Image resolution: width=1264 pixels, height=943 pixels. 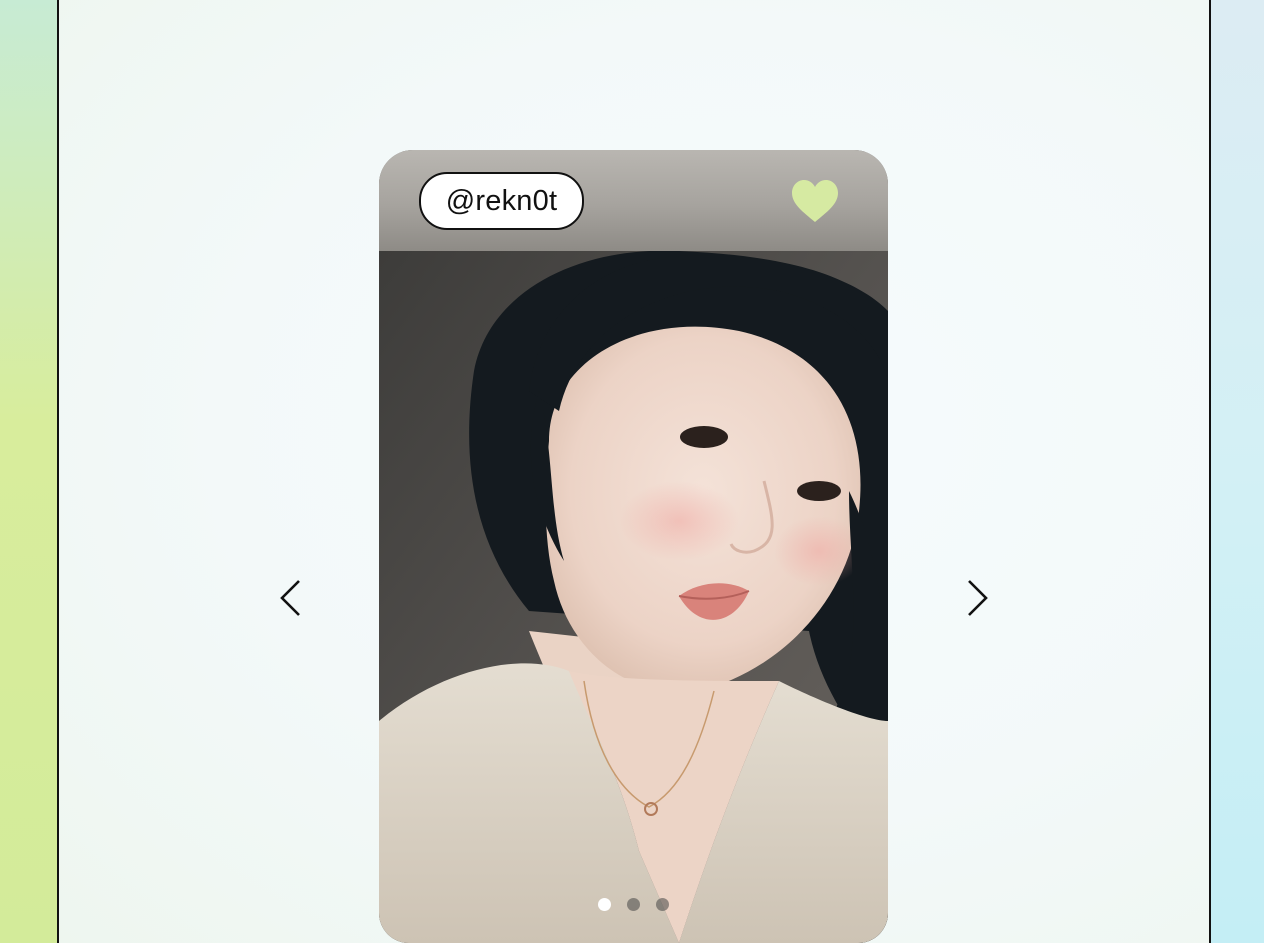 What do you see at coordinates (1236, 471) in the screenshot?
I see `right-gradient-panel` at bounding box center [1236, 471].